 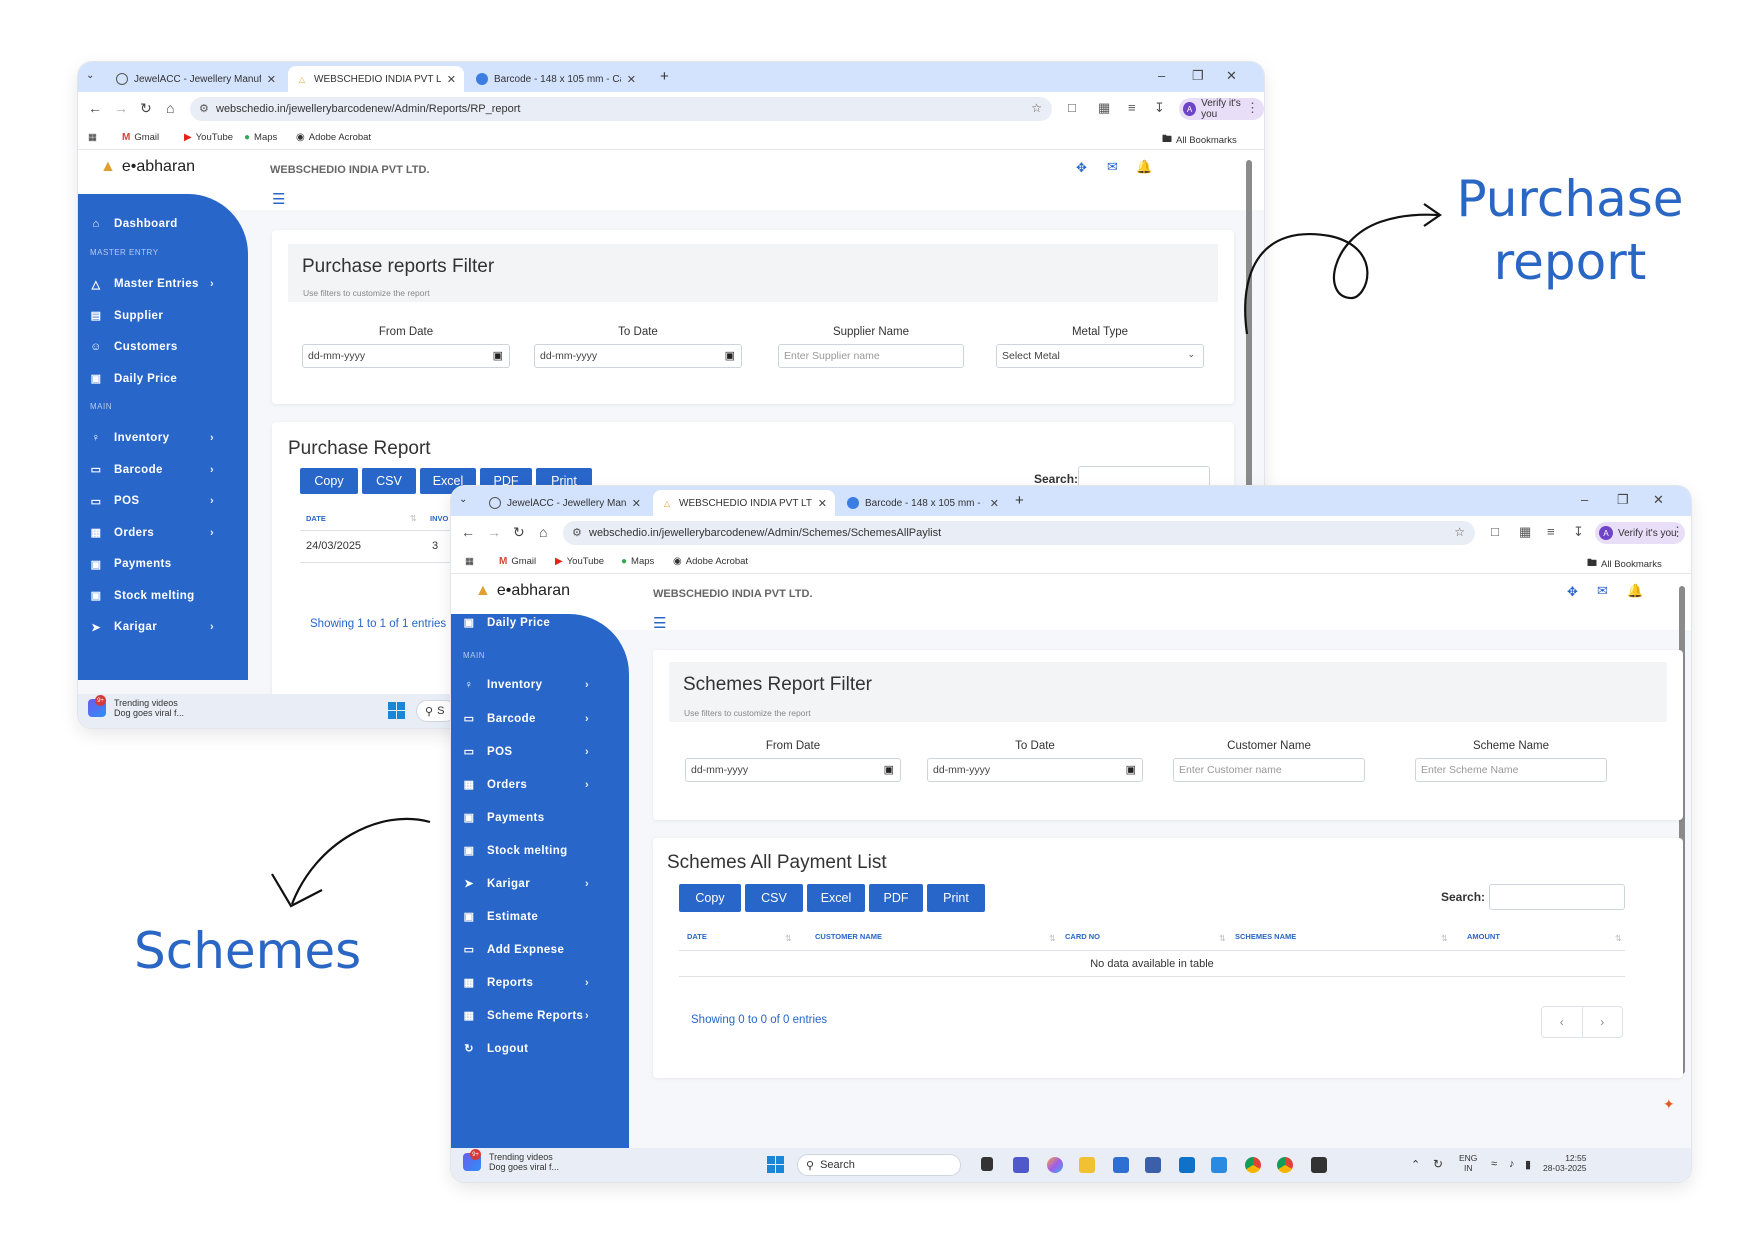 What do you see at coordinates (360, 861) in the screenshot?
I see `arrow-to-schemes-label` at bounding box center [360, 861].